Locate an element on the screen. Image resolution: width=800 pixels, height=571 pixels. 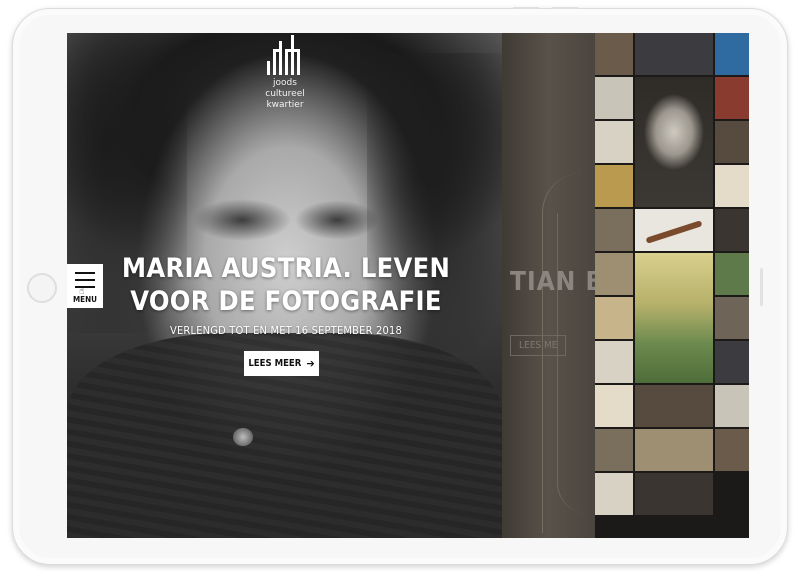
portrait-brooch is located at coordinates (243, 437).